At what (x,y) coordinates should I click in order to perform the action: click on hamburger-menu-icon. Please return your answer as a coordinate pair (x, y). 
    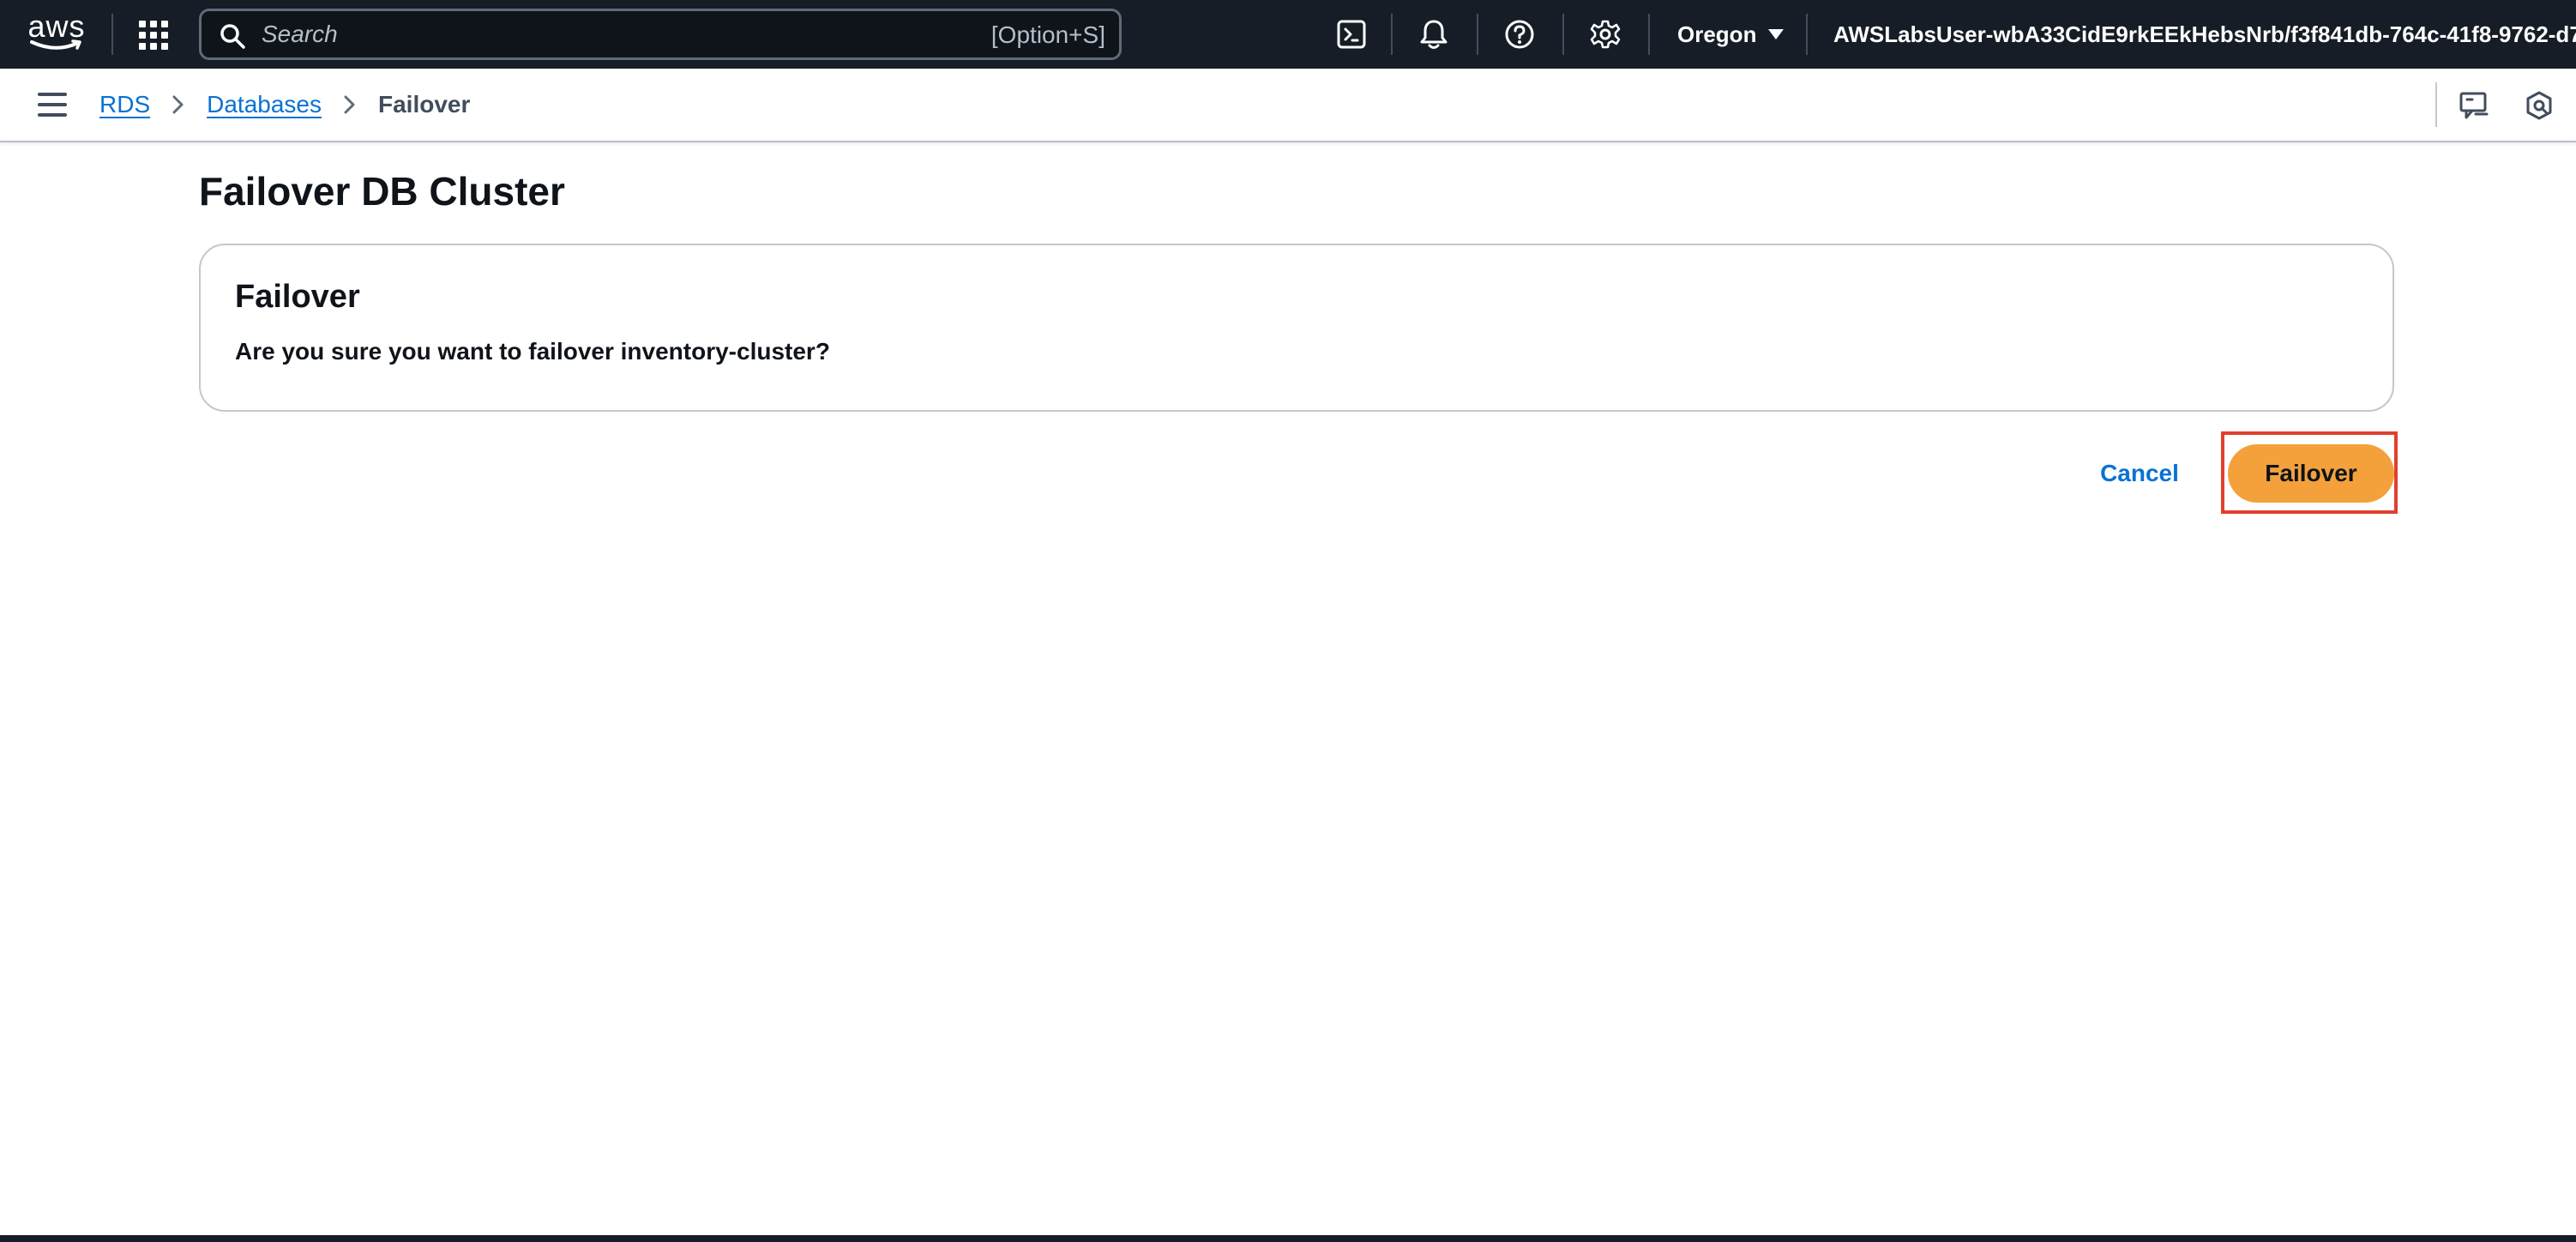
    Looking at the image, I should click on (52, 105).